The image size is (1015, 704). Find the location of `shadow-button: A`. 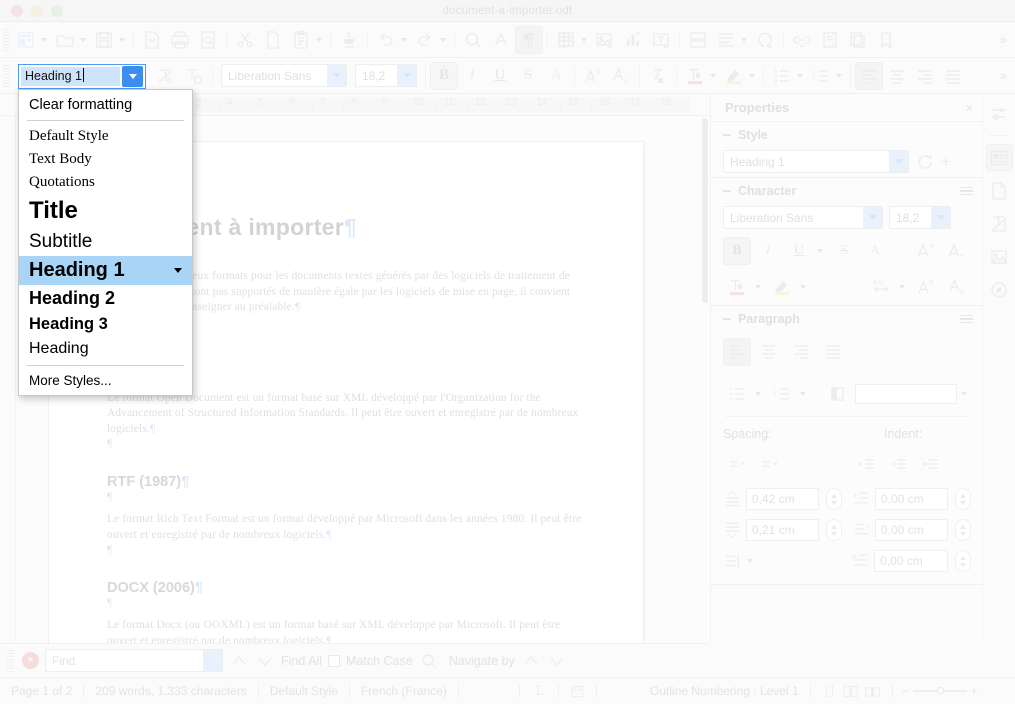

shadow-button: A is located at coordinates (556, 76).